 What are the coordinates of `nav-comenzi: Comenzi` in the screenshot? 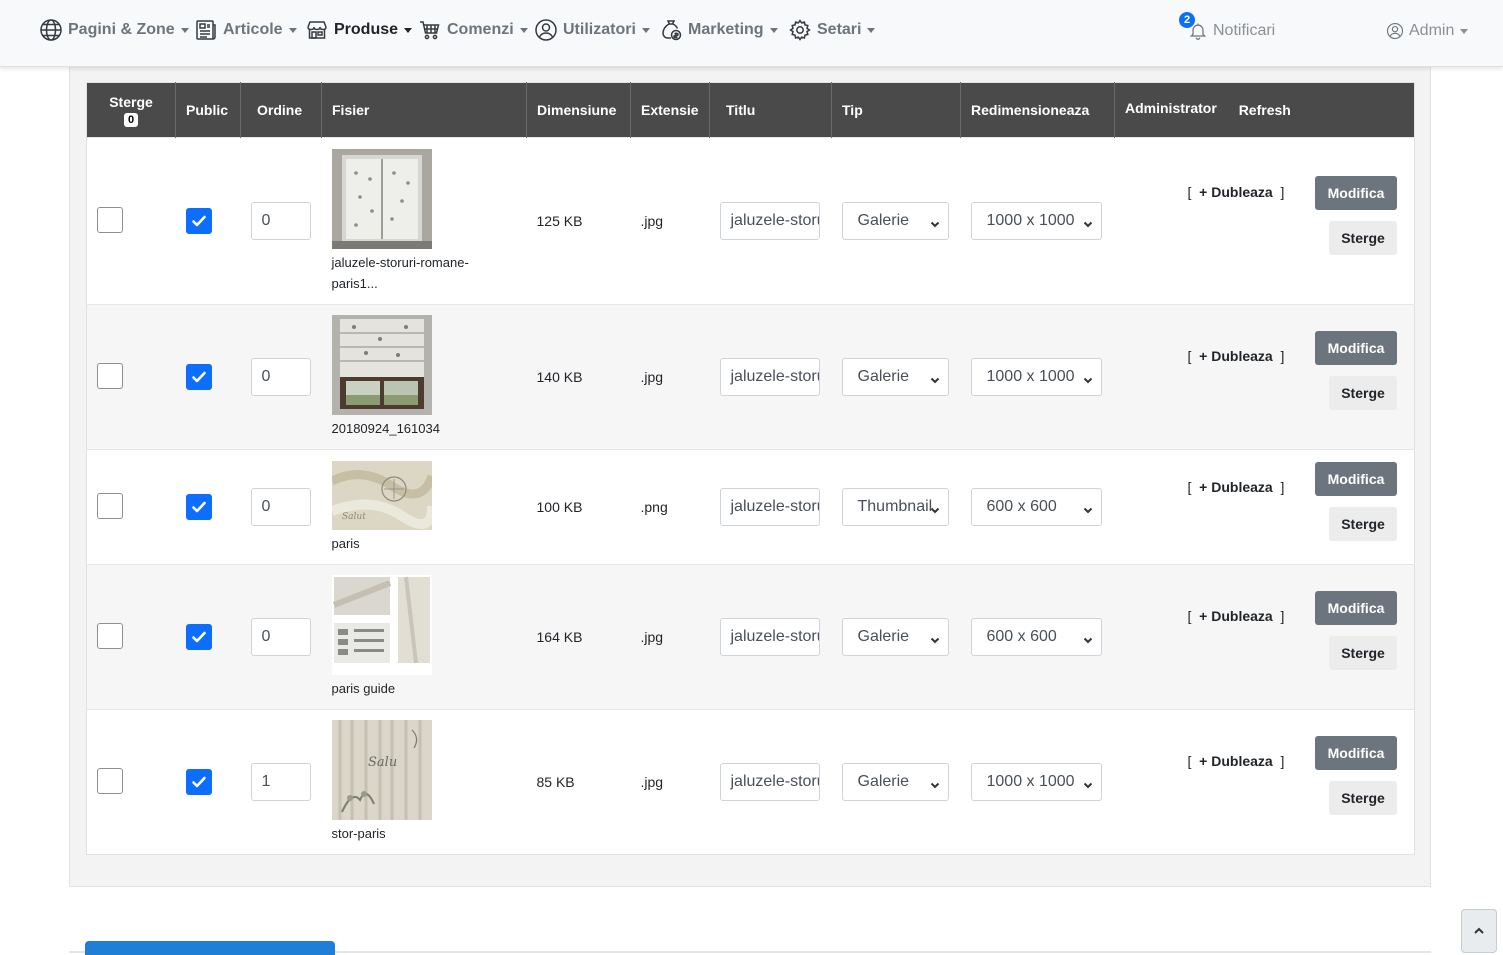 It's located at (473, 30).